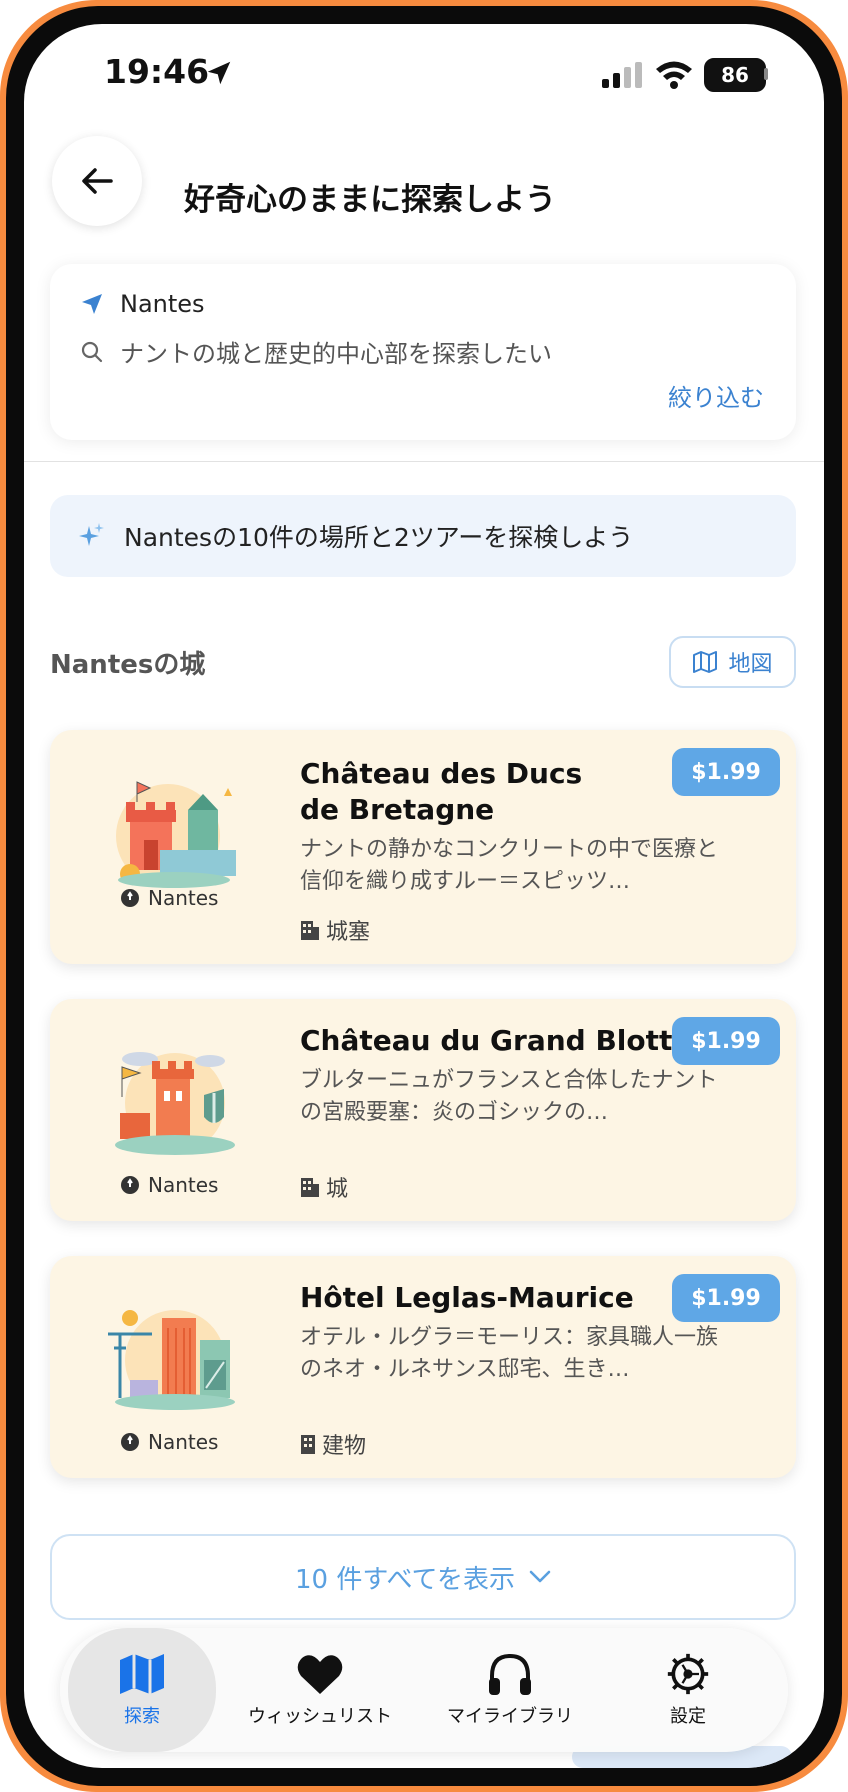 The image size is (848, 1792). What do you see at coordinates (716, 395) in the screenshot?
I see `filter-link: 絞り込む` at bounding box center [716, 395].